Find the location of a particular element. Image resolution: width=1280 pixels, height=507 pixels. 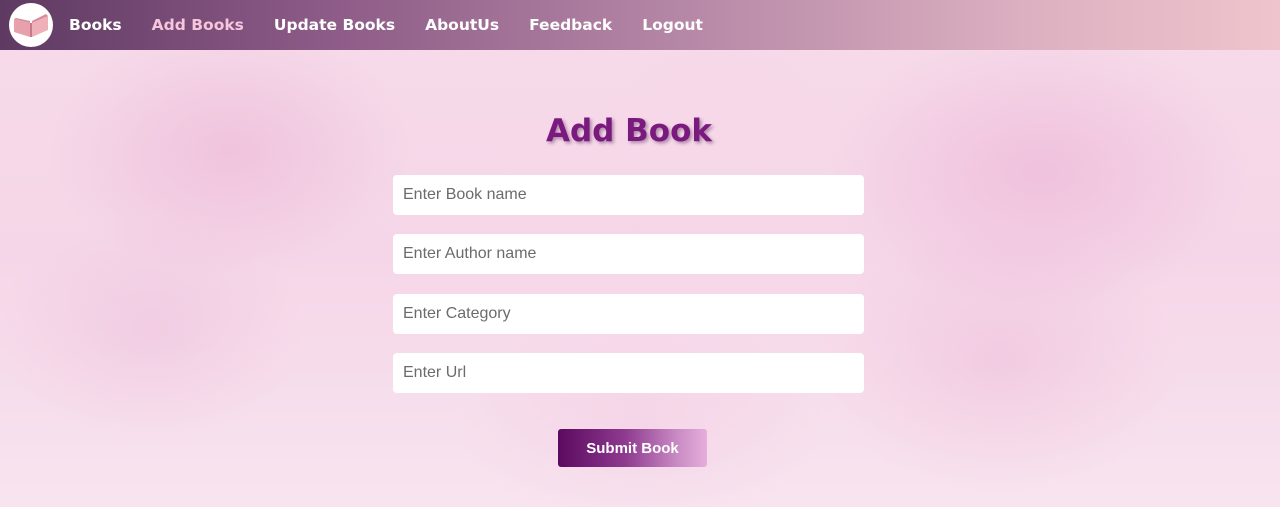

nav-books: Books is located at coordinates (95, 25).